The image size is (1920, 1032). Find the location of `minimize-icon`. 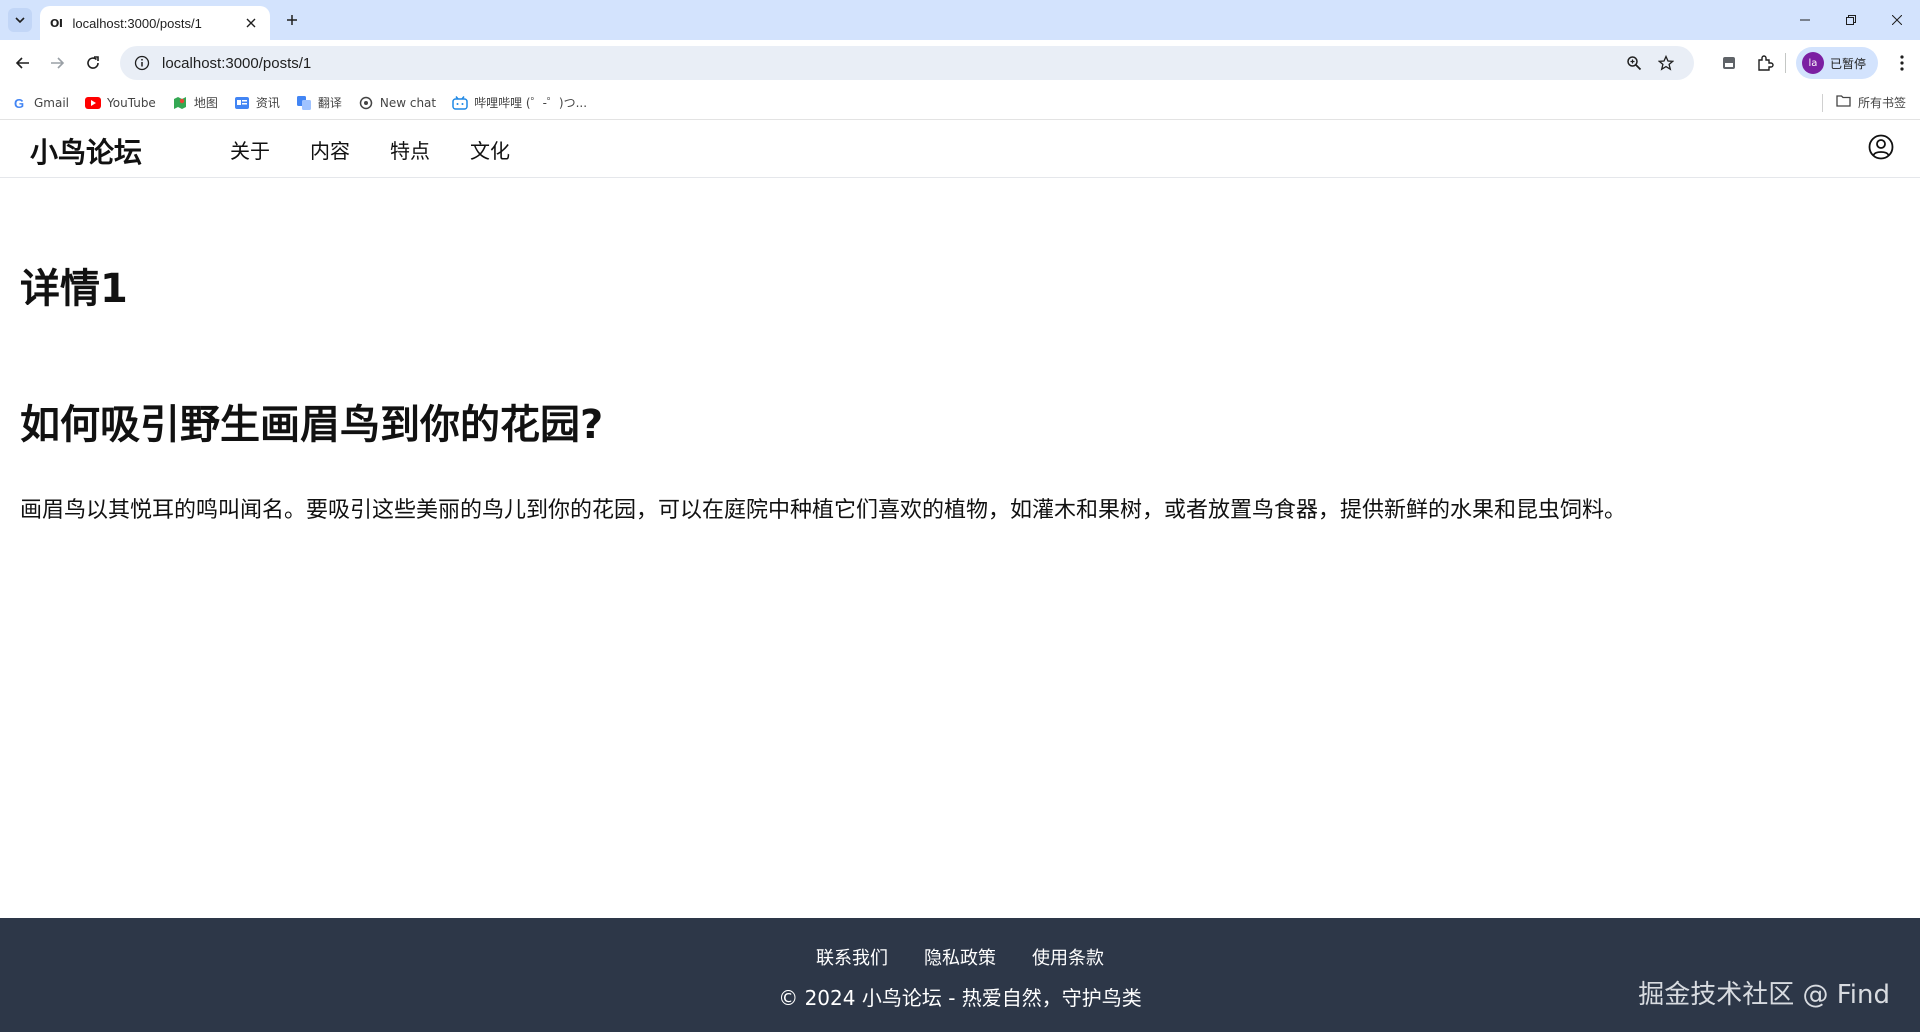

minimize-icon is located at coordinates (1805, 20).